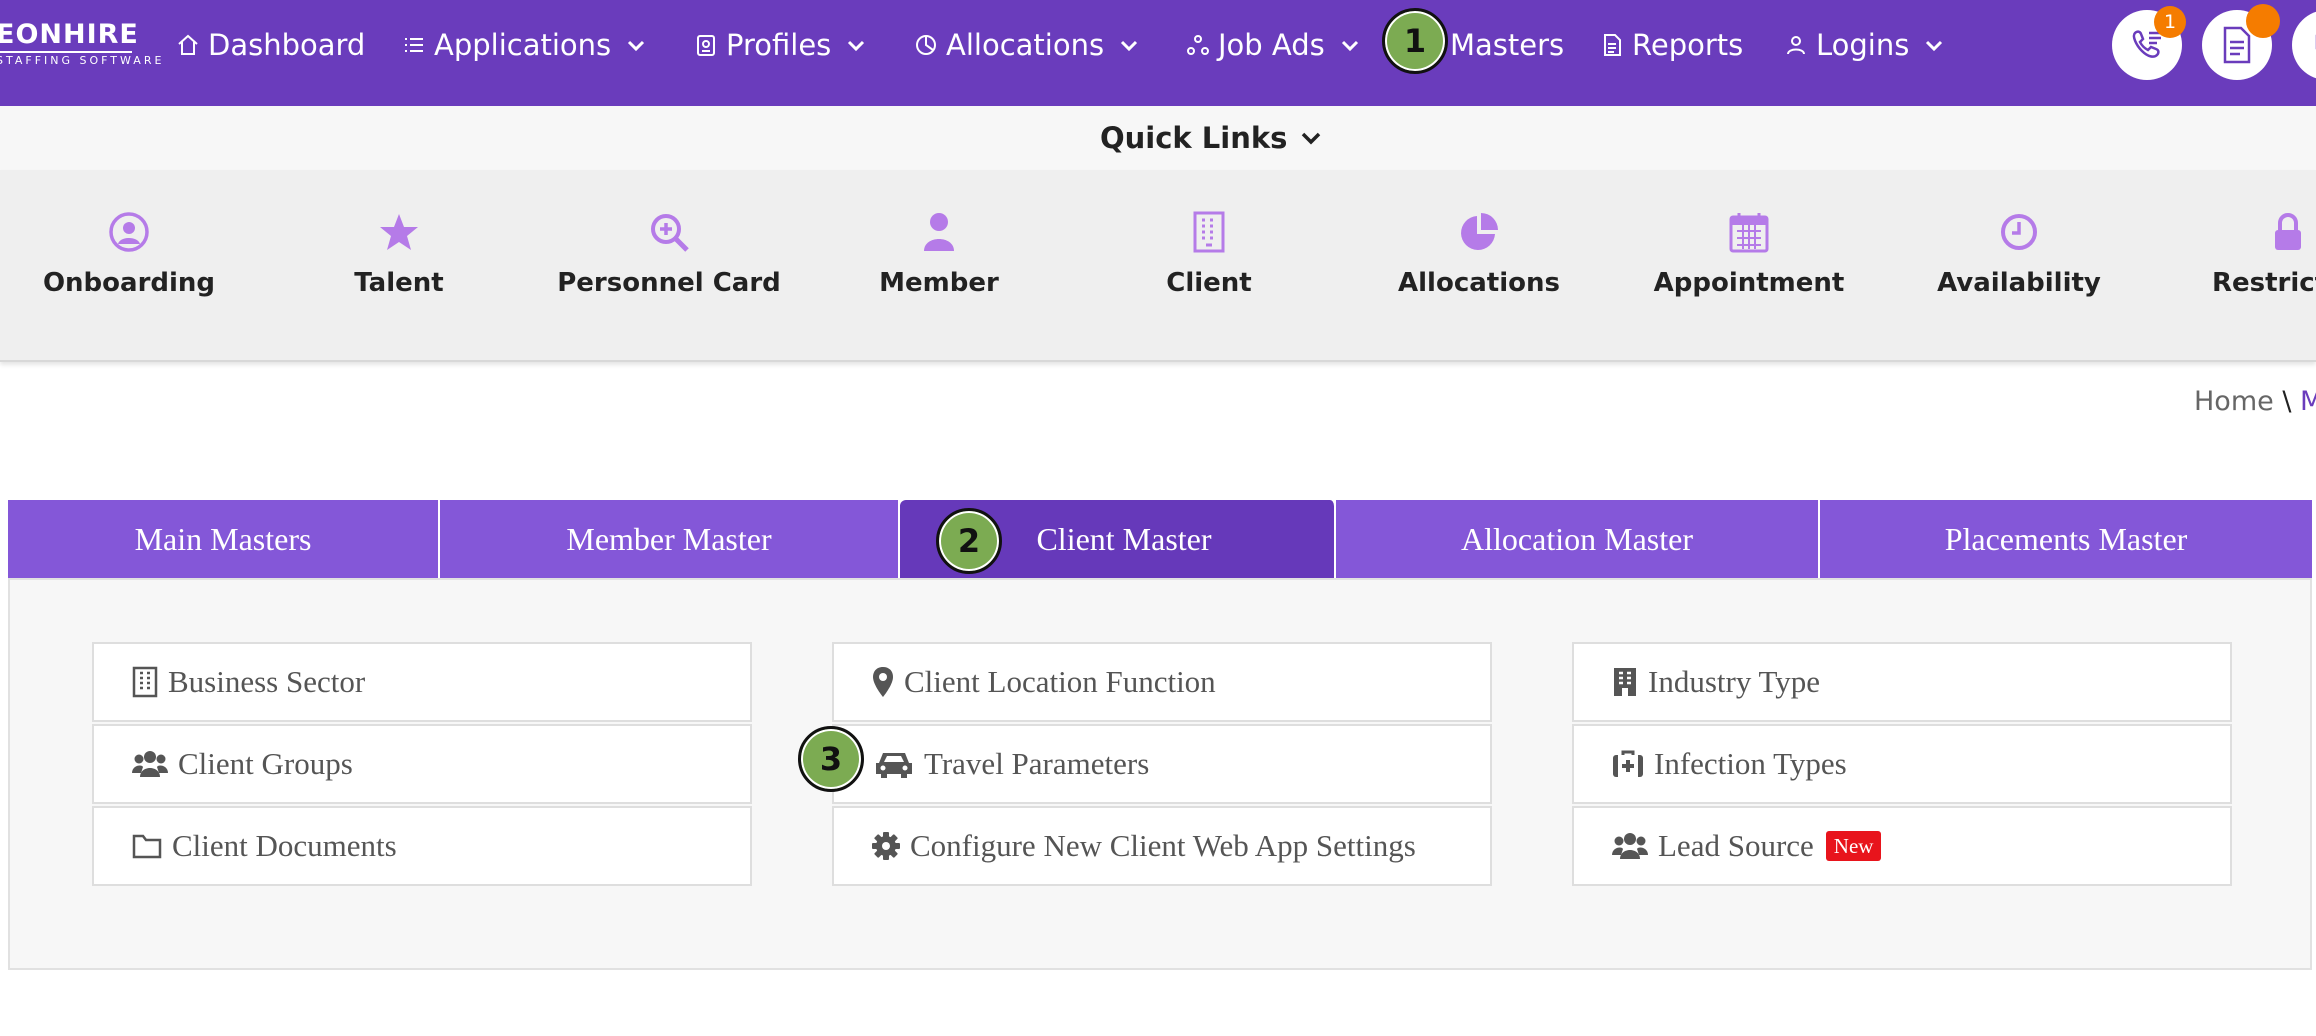 This screenshot has width=2316, height=1036. I want to click on quick-link-onboarding: Onboarding, so click(129, 252).